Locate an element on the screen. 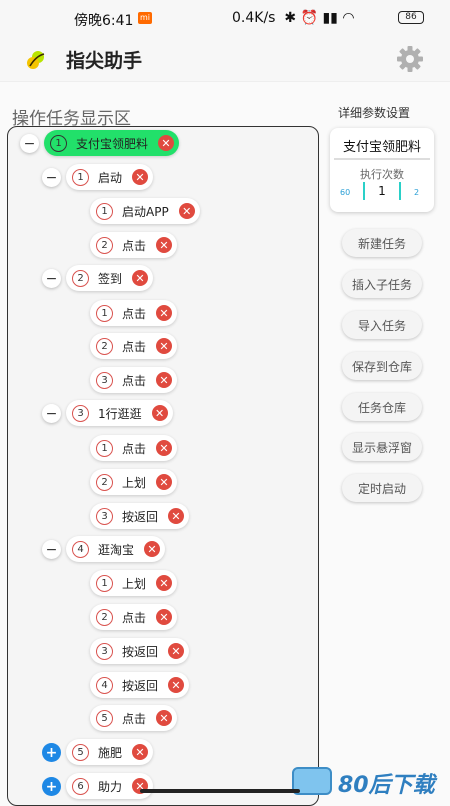 This screenshot has width=450, height=806. task-node: 5 点击 ✕ is located at coordinates (134, 718).